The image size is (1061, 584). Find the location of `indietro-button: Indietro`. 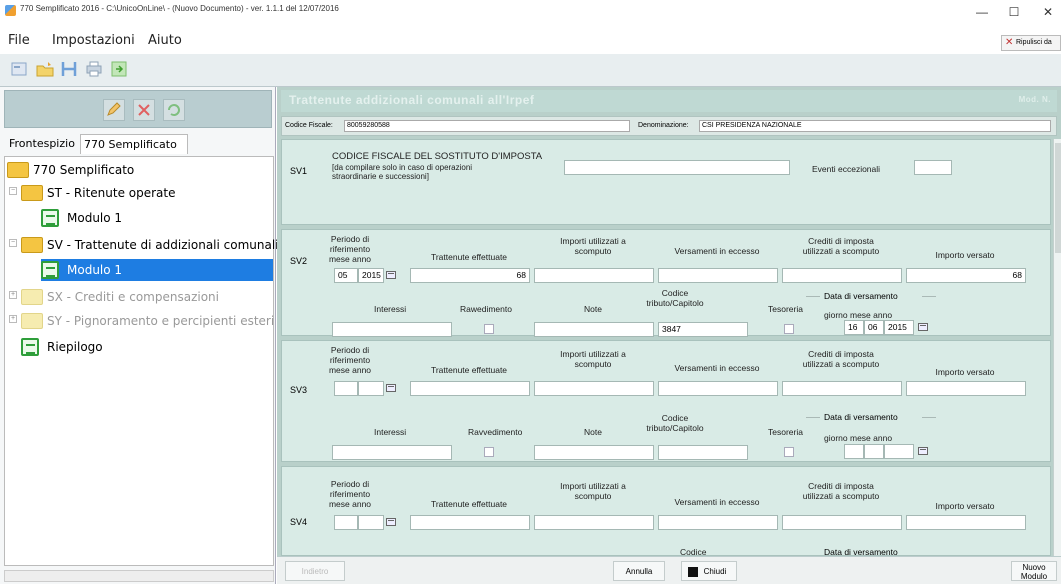

indietro-button: Indietro is located at coordinates (315, 571).